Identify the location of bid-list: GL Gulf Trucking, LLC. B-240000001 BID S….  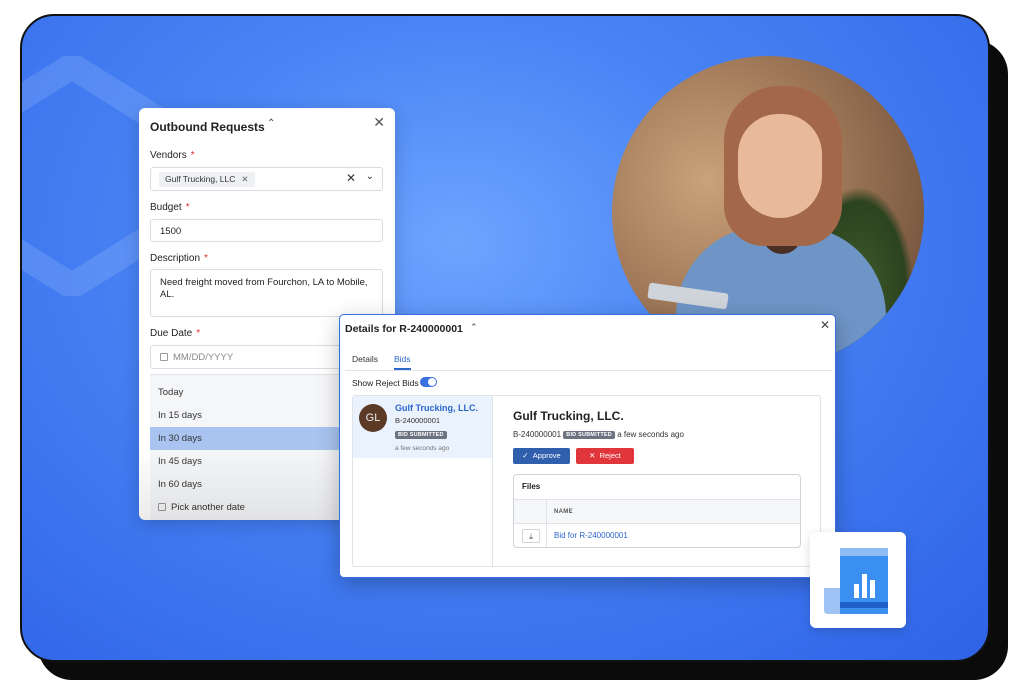
(423, 481).